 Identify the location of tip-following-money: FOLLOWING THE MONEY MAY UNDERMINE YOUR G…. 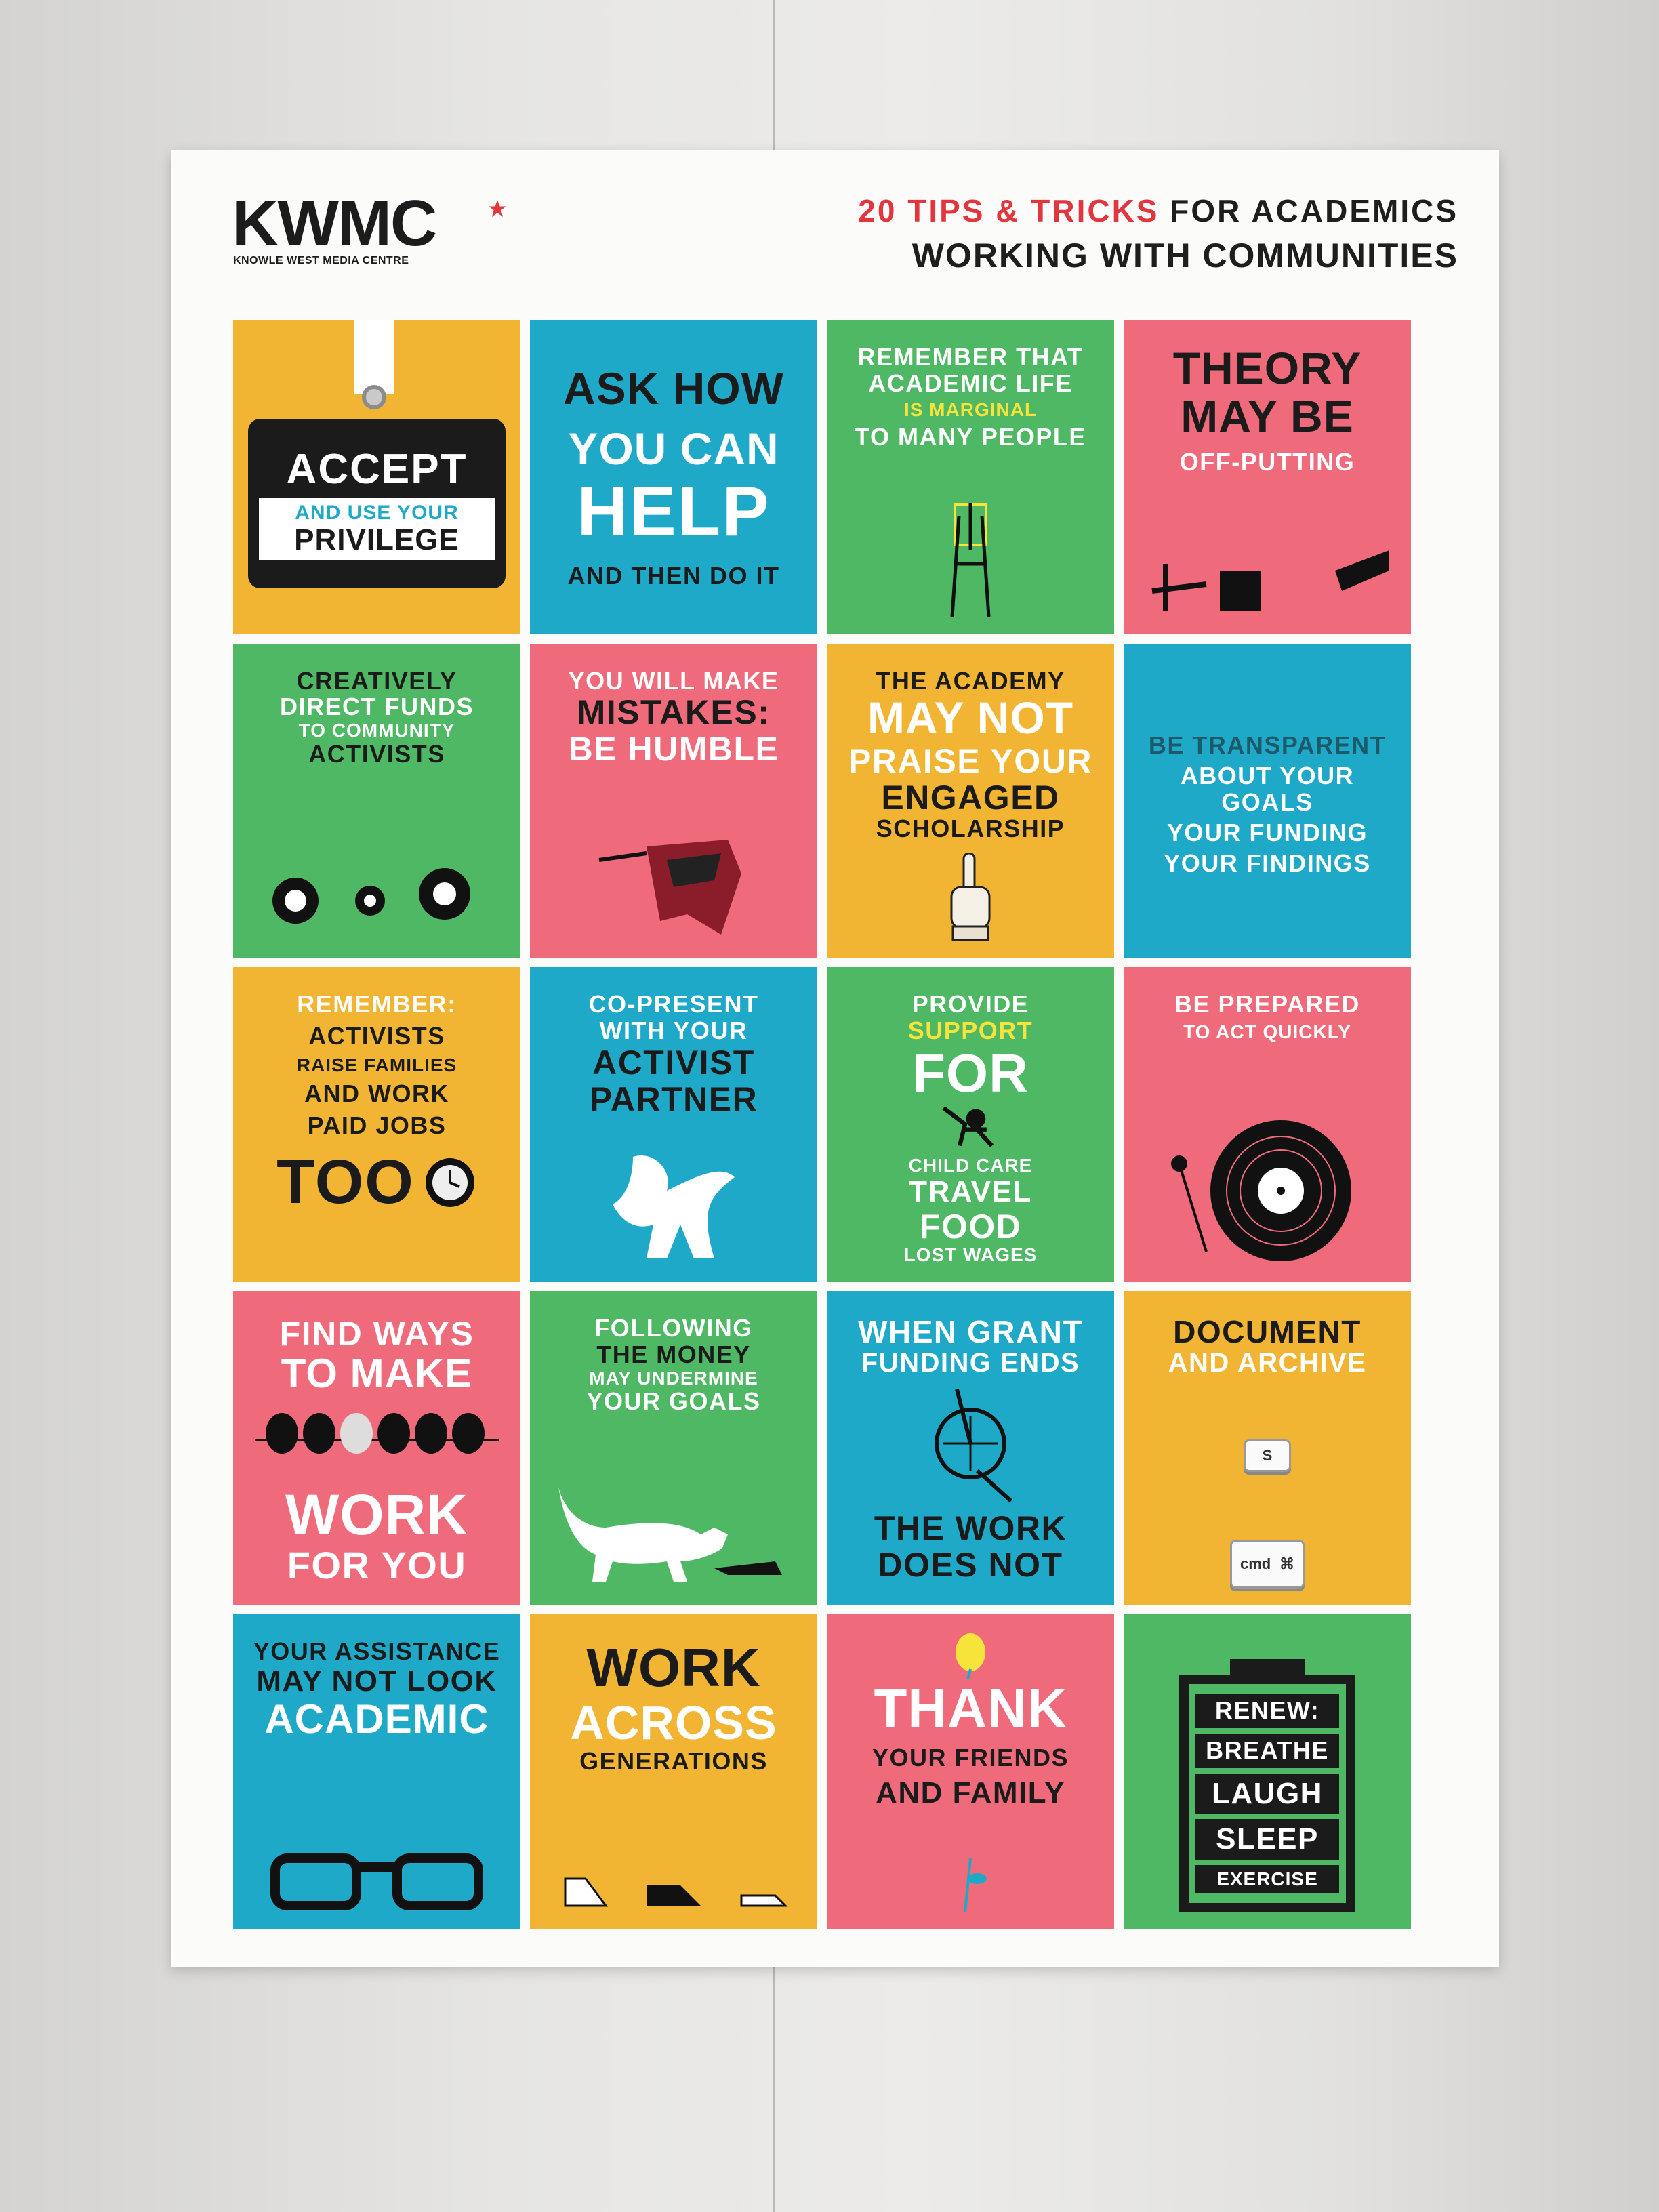
(673, 1448).